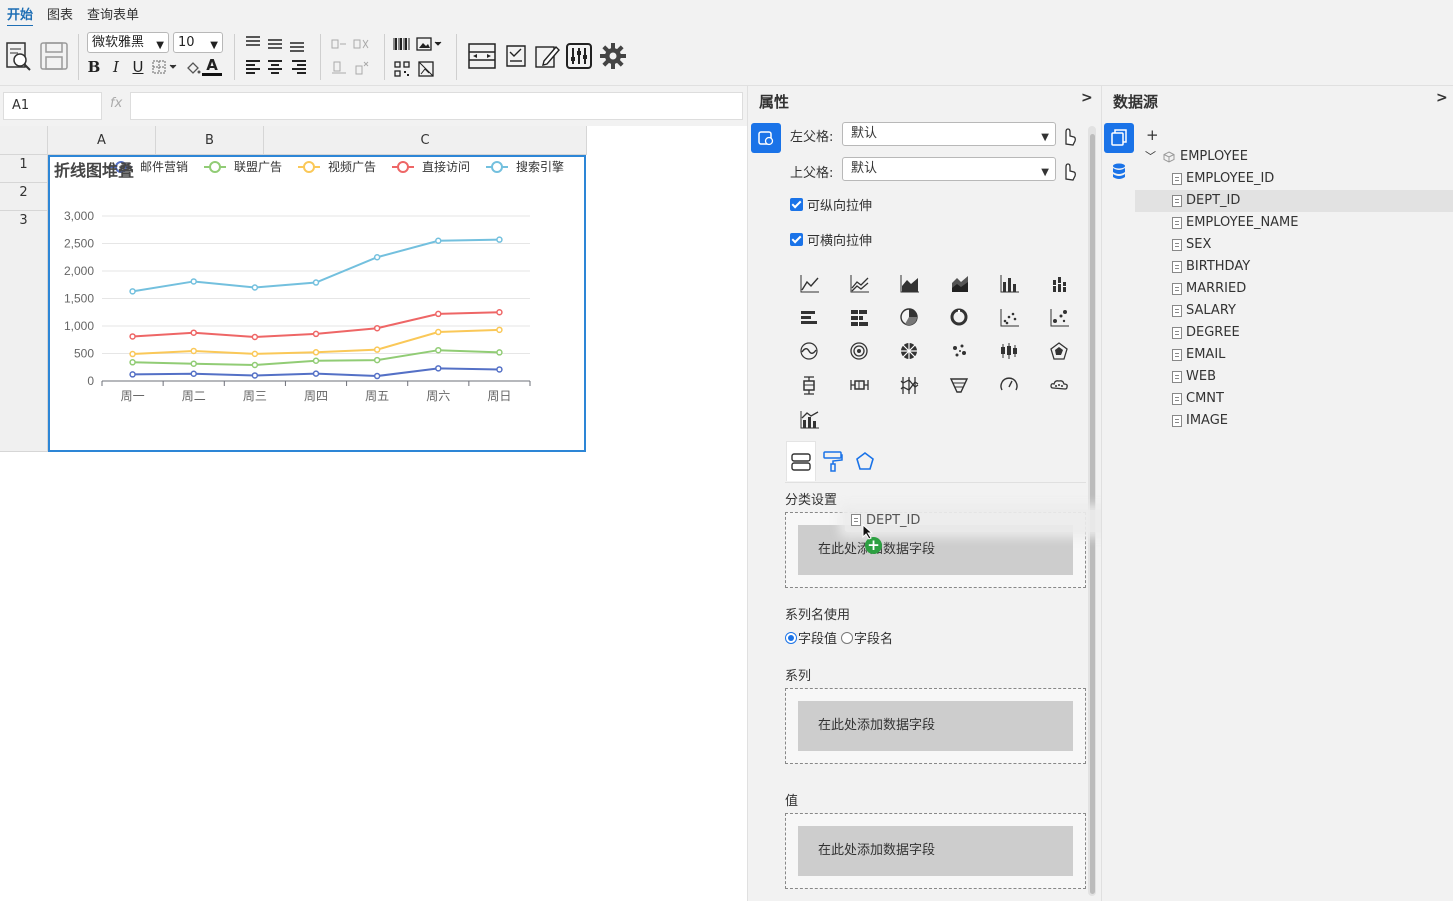  What do you see at coordinates (1294, 223) in the screenshot?
I see `tree-field-row: EMPLOYEE_NAME` at bounding box center [1294, 223].